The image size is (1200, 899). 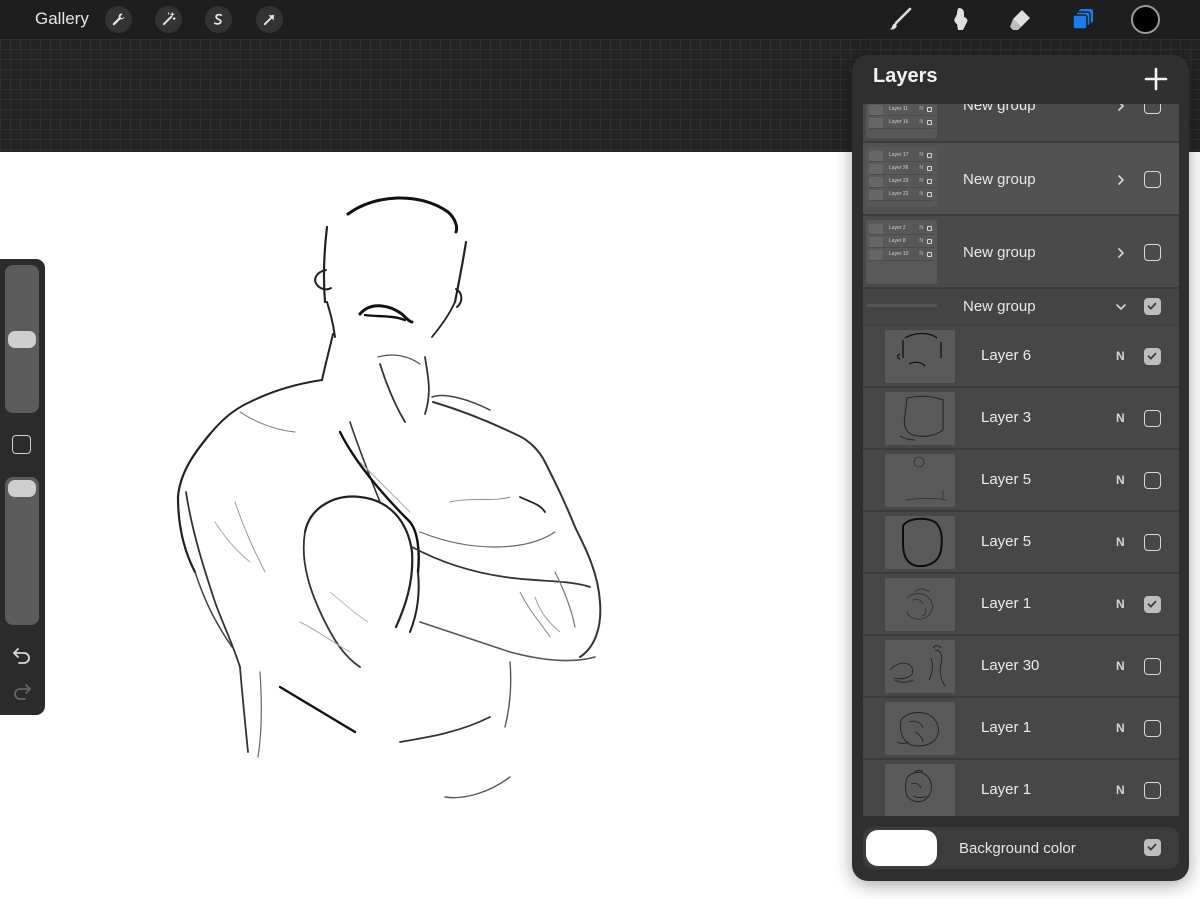 What do you see at coordinates (62, 19) in the screenshot?
I see `gallery-button: Gallery` at bounding box center [62, 19].